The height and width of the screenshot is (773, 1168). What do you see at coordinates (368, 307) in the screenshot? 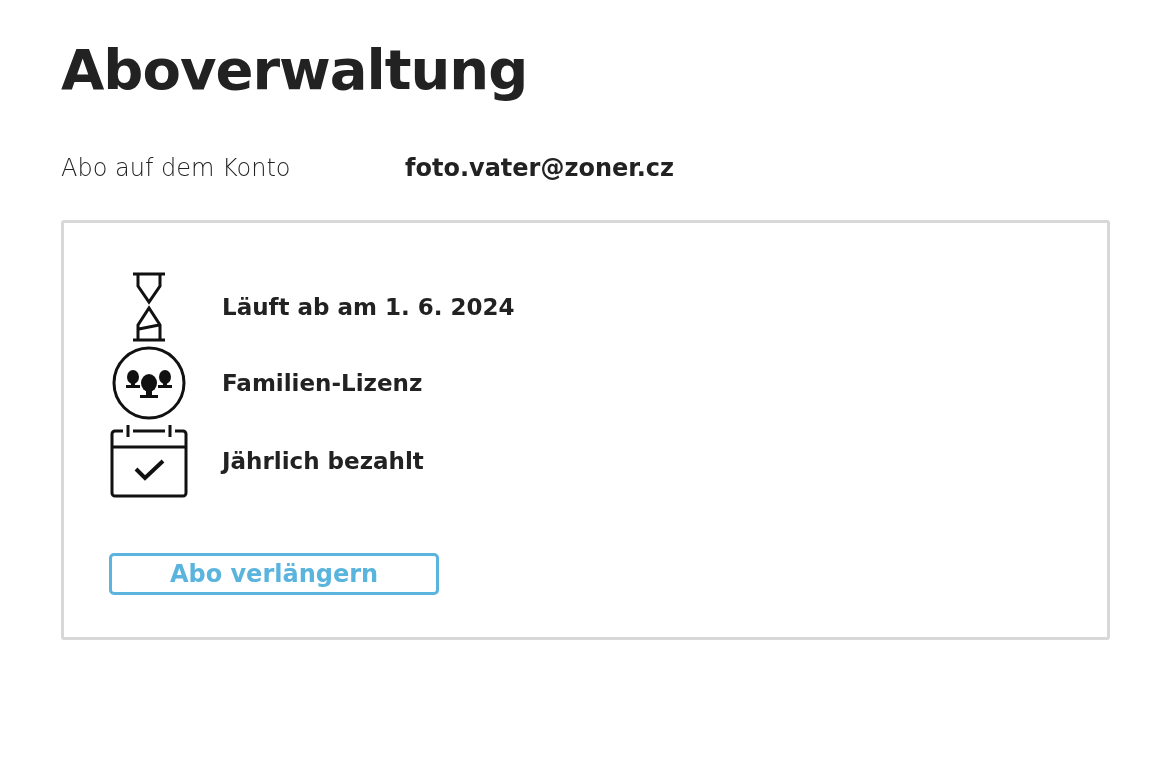
I see `detail-text: Läuft ab am 1. 6. 2024` at bounding box center [368, 307].